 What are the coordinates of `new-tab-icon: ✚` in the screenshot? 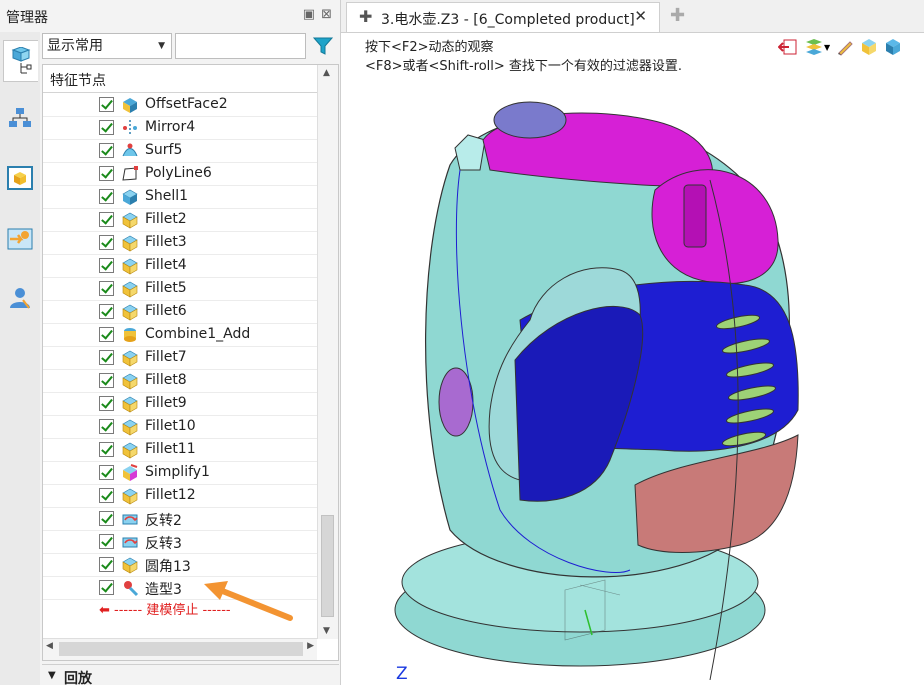 It's located at (677, 15).